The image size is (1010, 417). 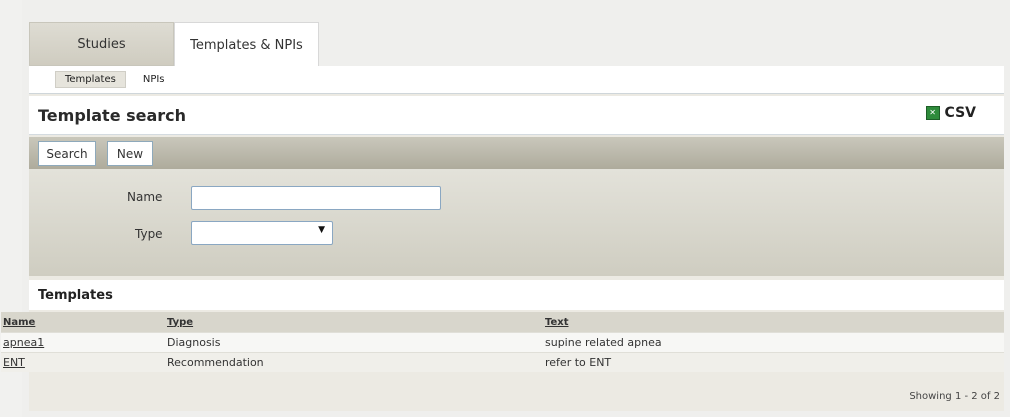 I want to click on csv-export-button: ✕ CSV, so click(x=950, y=113).